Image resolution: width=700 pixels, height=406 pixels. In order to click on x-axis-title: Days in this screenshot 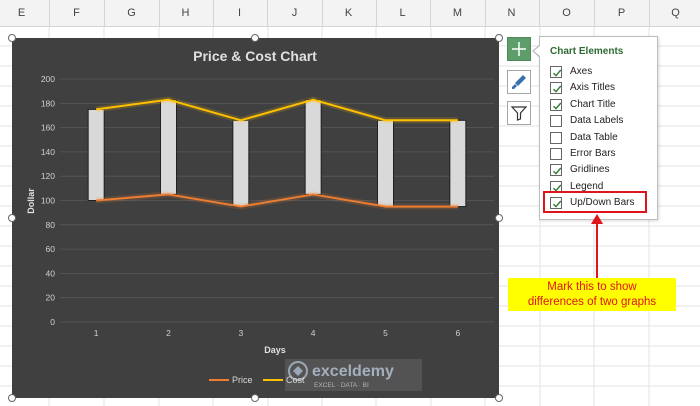, I will do `click(275, 350)`.